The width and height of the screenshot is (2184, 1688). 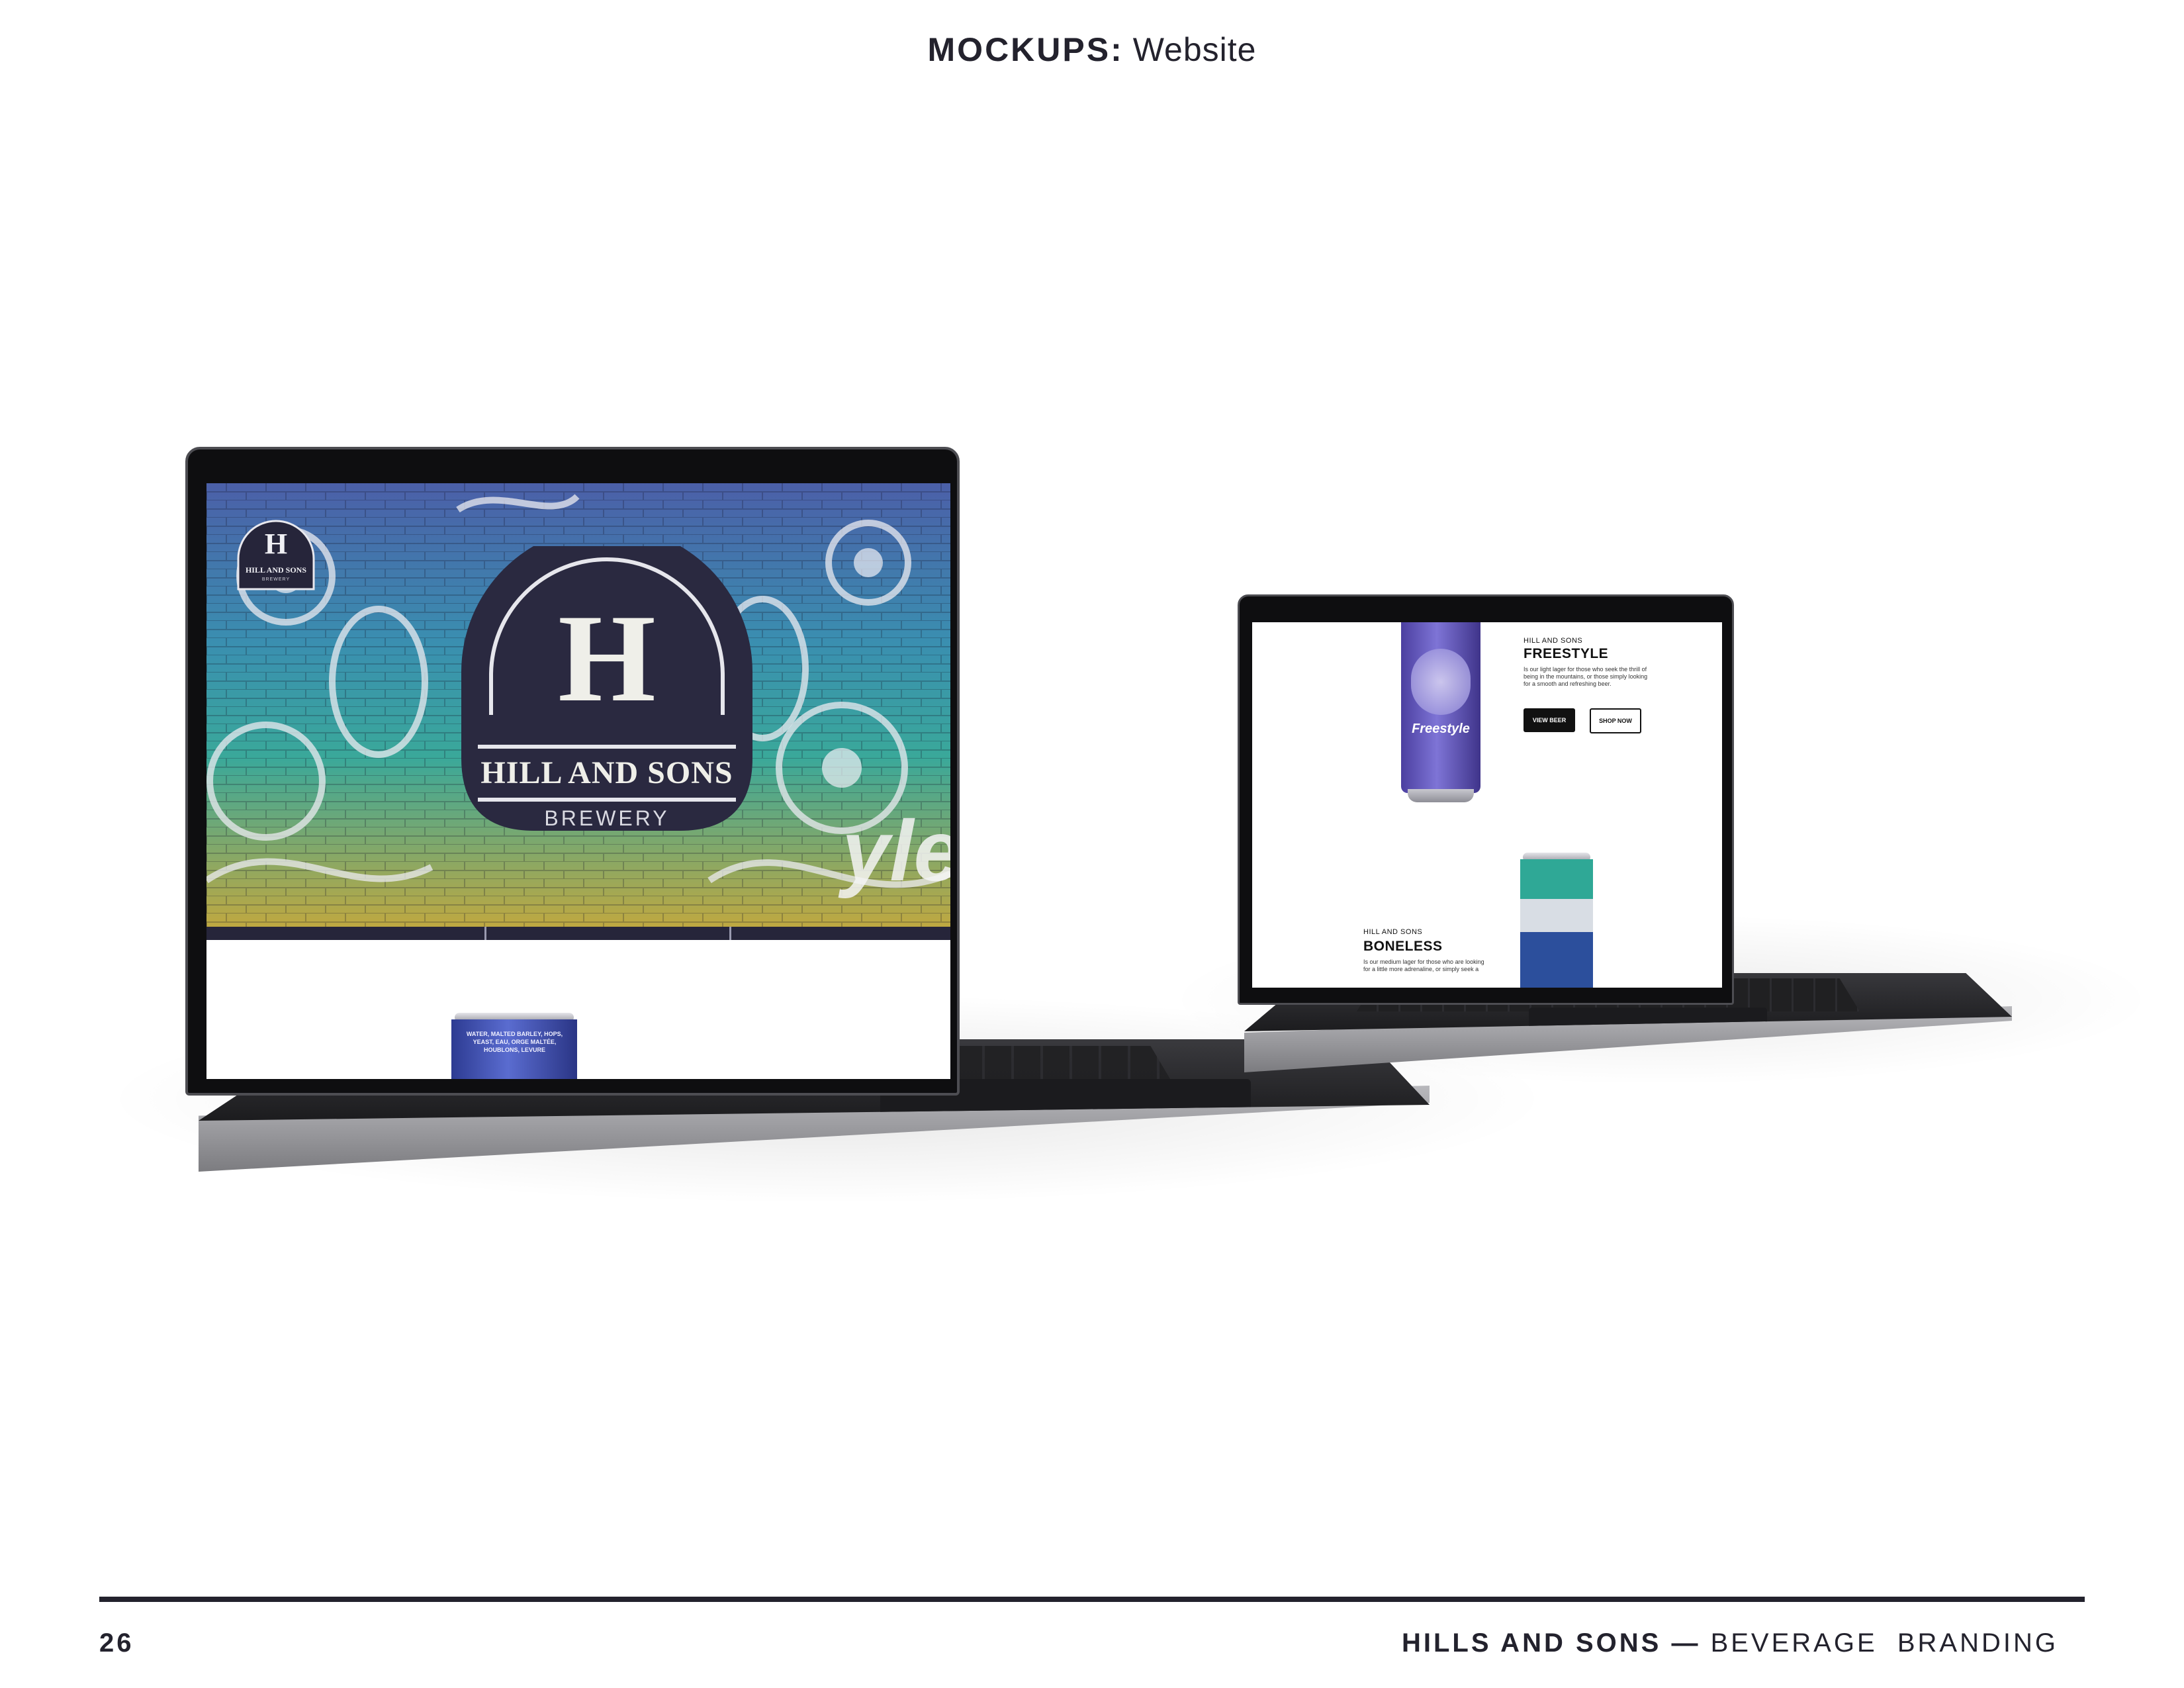 I want to click on hero-logo-letter: H, so click(x=607, y=658).